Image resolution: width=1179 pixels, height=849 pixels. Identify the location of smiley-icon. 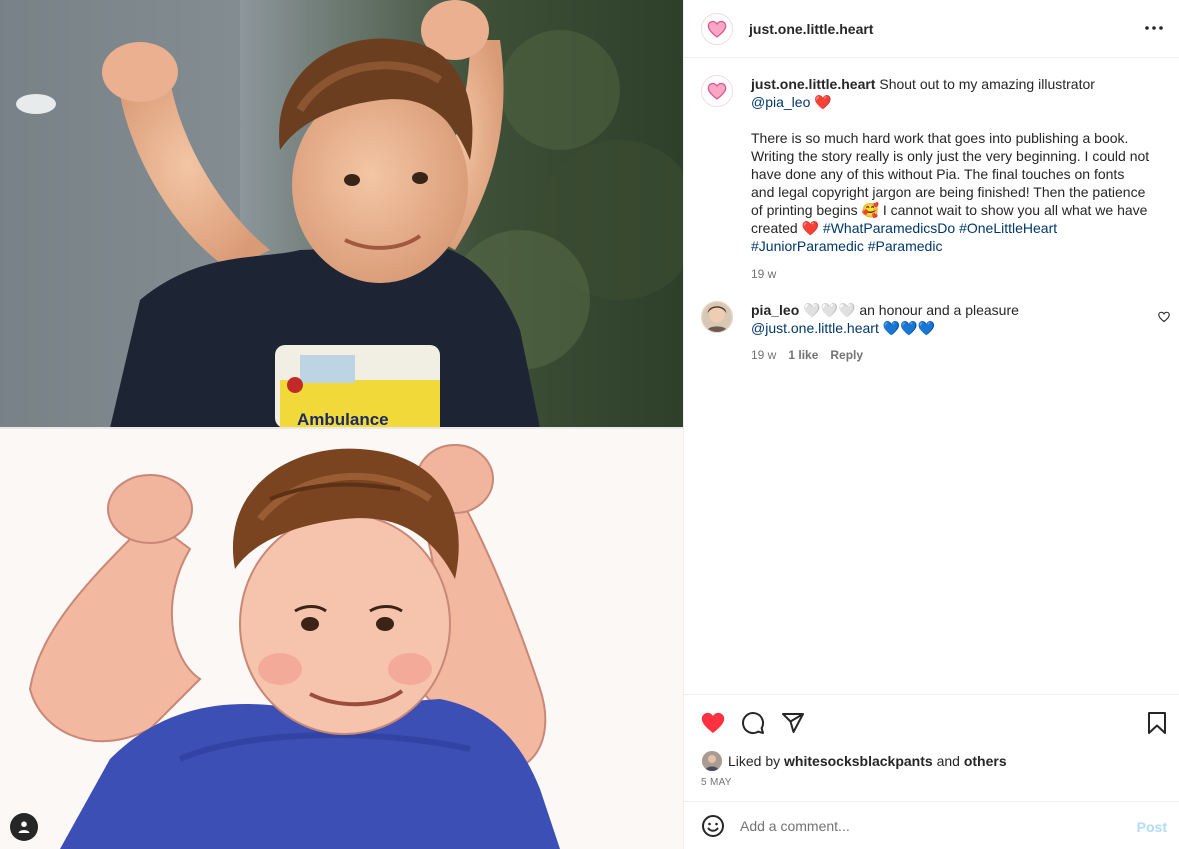
(713, 825).